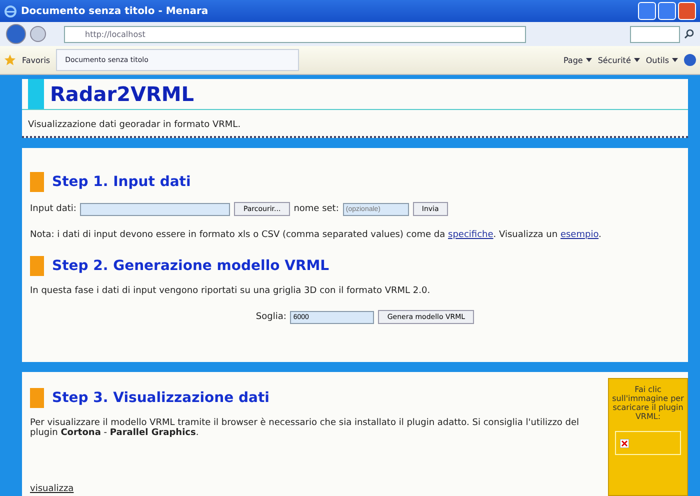 Image resolution: width=700 pixels, height=496 pixels. Describe the element at coordinates (231, 291) in the screenshot. I see `step-description: In questa fase i dati di input vengono riportati su una griglia 3D con il formato VRML 2.0.` at that location.